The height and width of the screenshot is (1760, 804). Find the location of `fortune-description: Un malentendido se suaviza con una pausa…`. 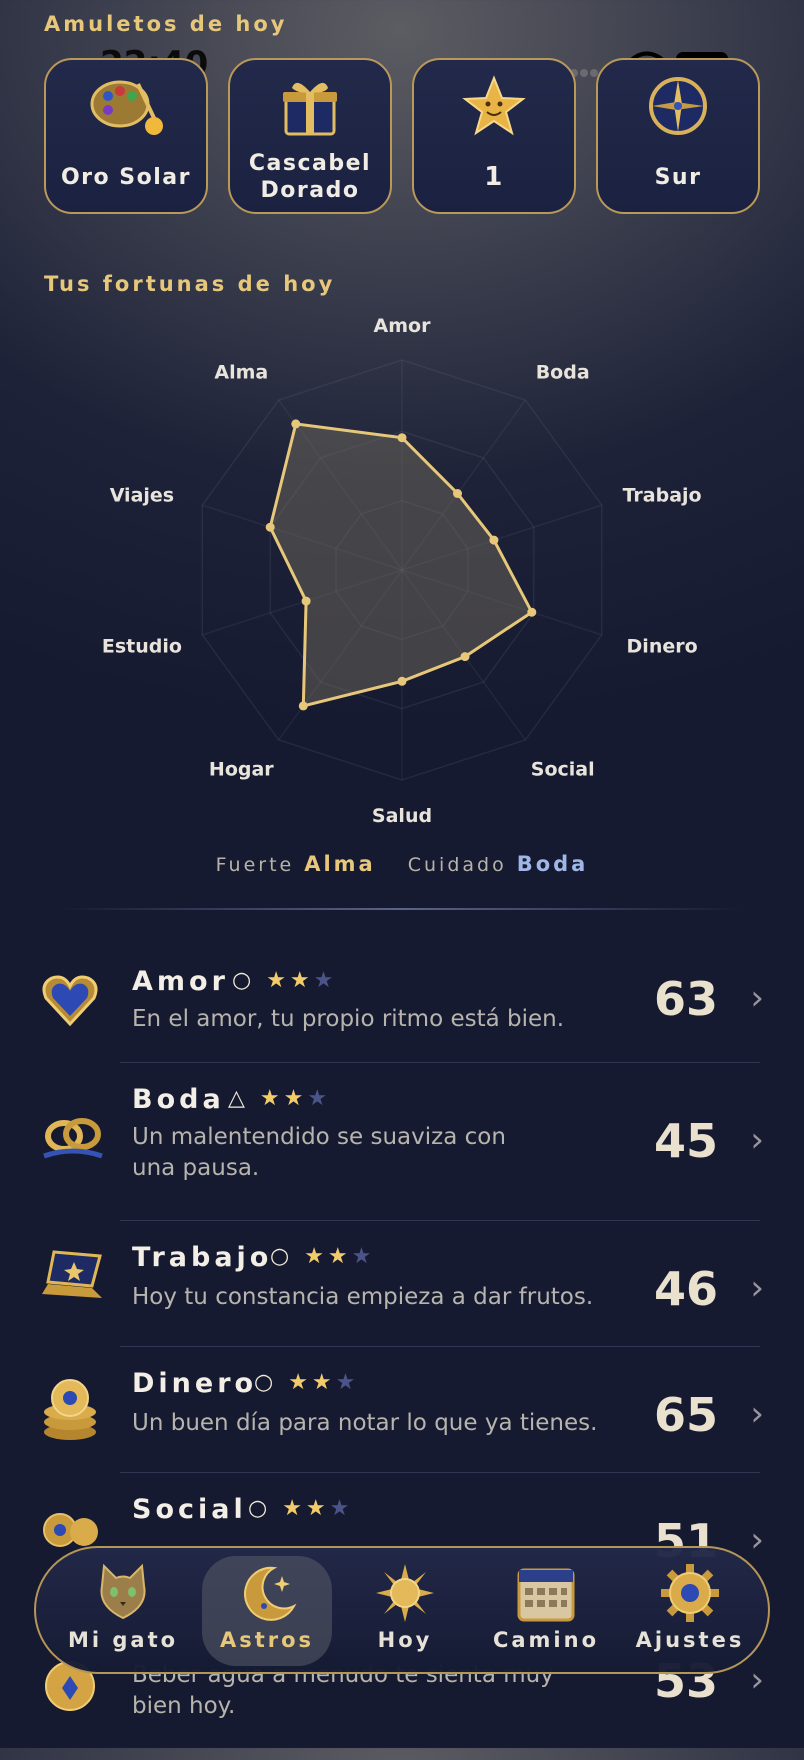

fortune-description: Un malentendido se suaviza con una pausa… is located at coordinates (319, 1152).